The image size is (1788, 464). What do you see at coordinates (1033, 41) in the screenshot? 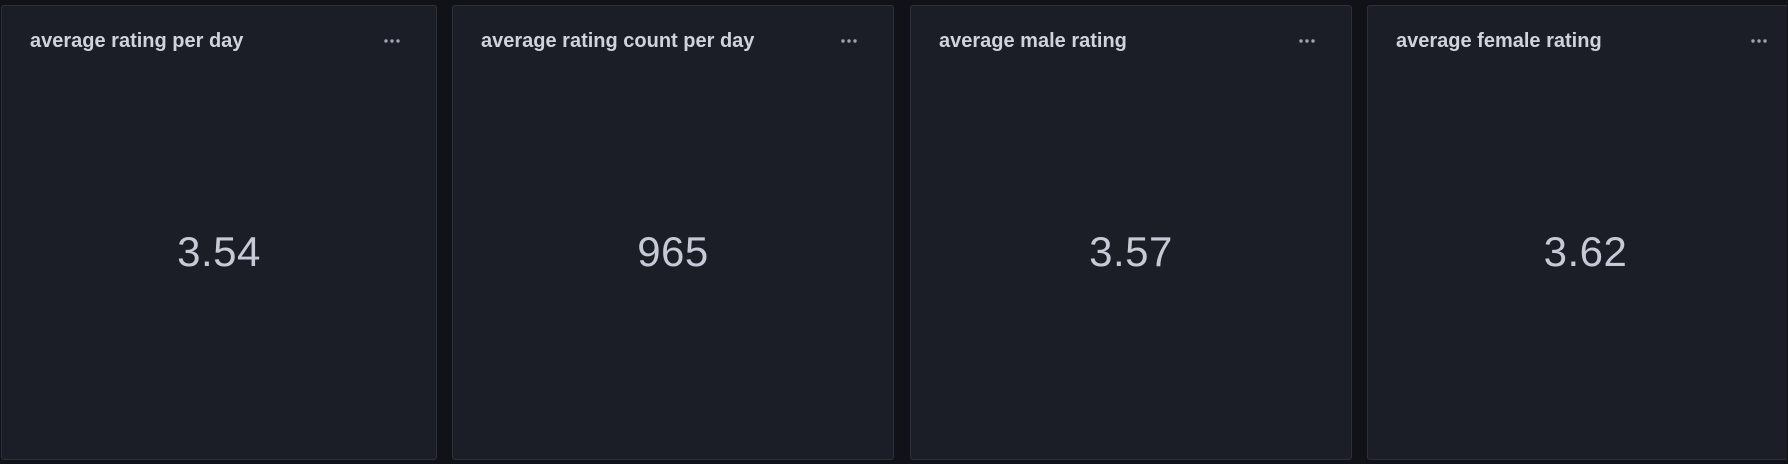
I see `panel-title: average male rating` at bounding box center [1033, 41].